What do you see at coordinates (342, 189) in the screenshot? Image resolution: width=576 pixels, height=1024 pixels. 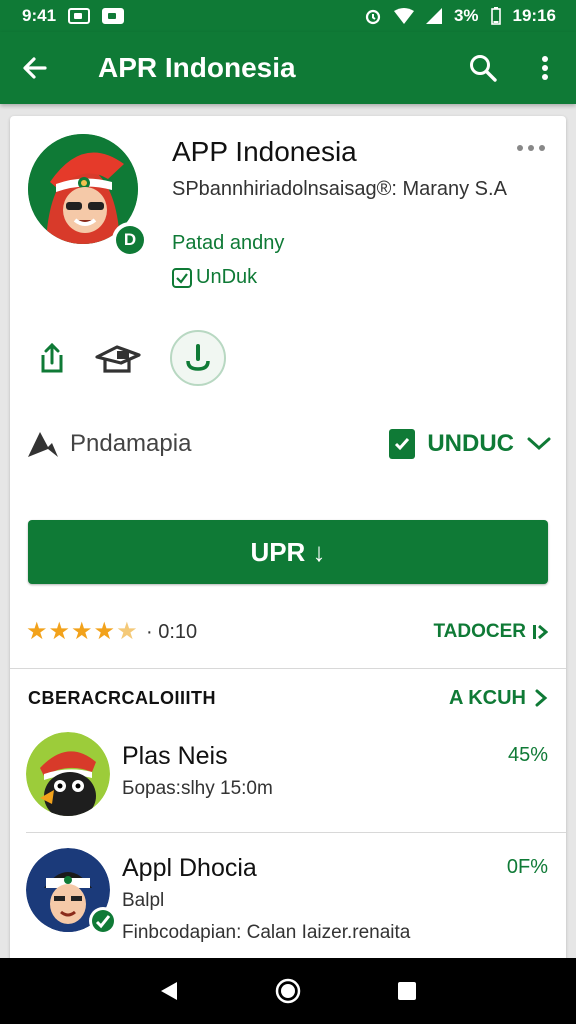 I see `app-developer: SPbannhiriadolnsaisag®: Marany S.A` at bounding box center [342, 189].